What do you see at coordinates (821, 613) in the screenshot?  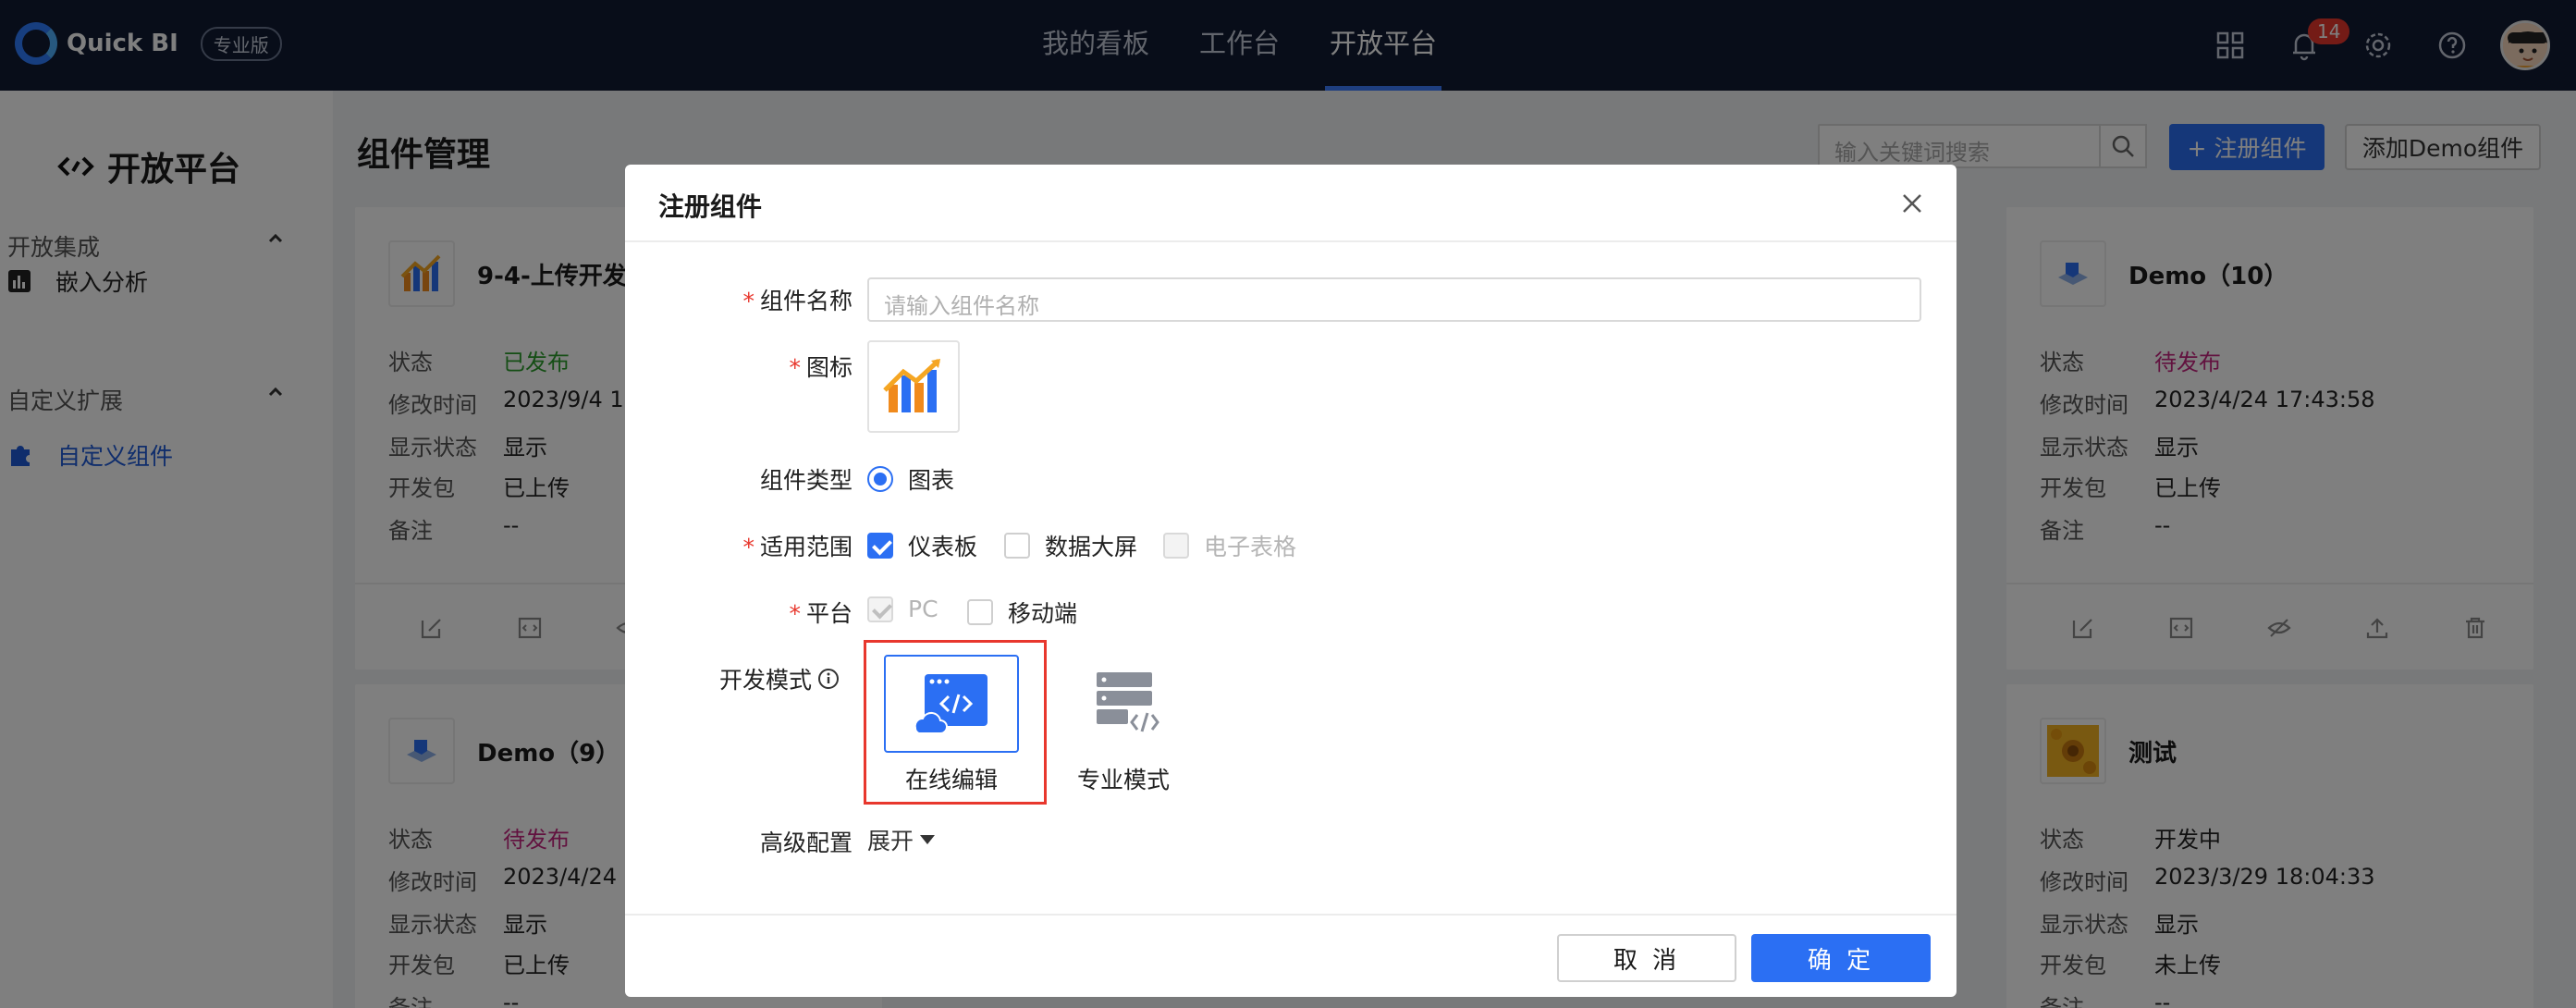 I see `platform-field-label: * 平台` at bounding box center [821, 613].